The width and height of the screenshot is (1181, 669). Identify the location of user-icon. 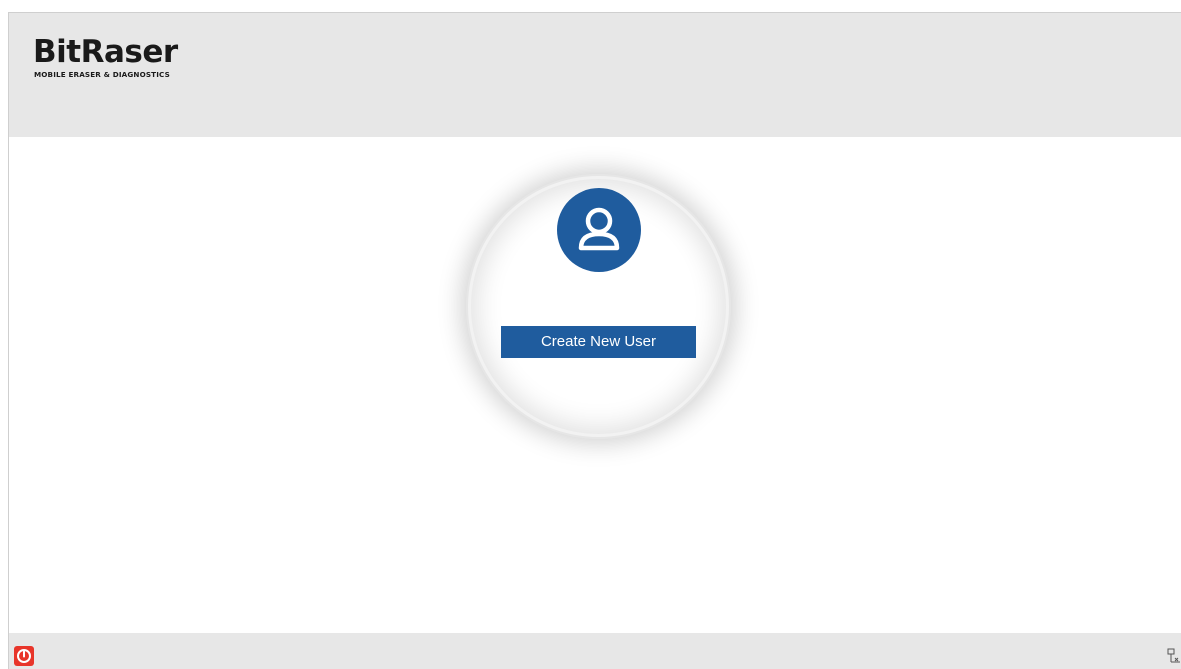
(599, 229).